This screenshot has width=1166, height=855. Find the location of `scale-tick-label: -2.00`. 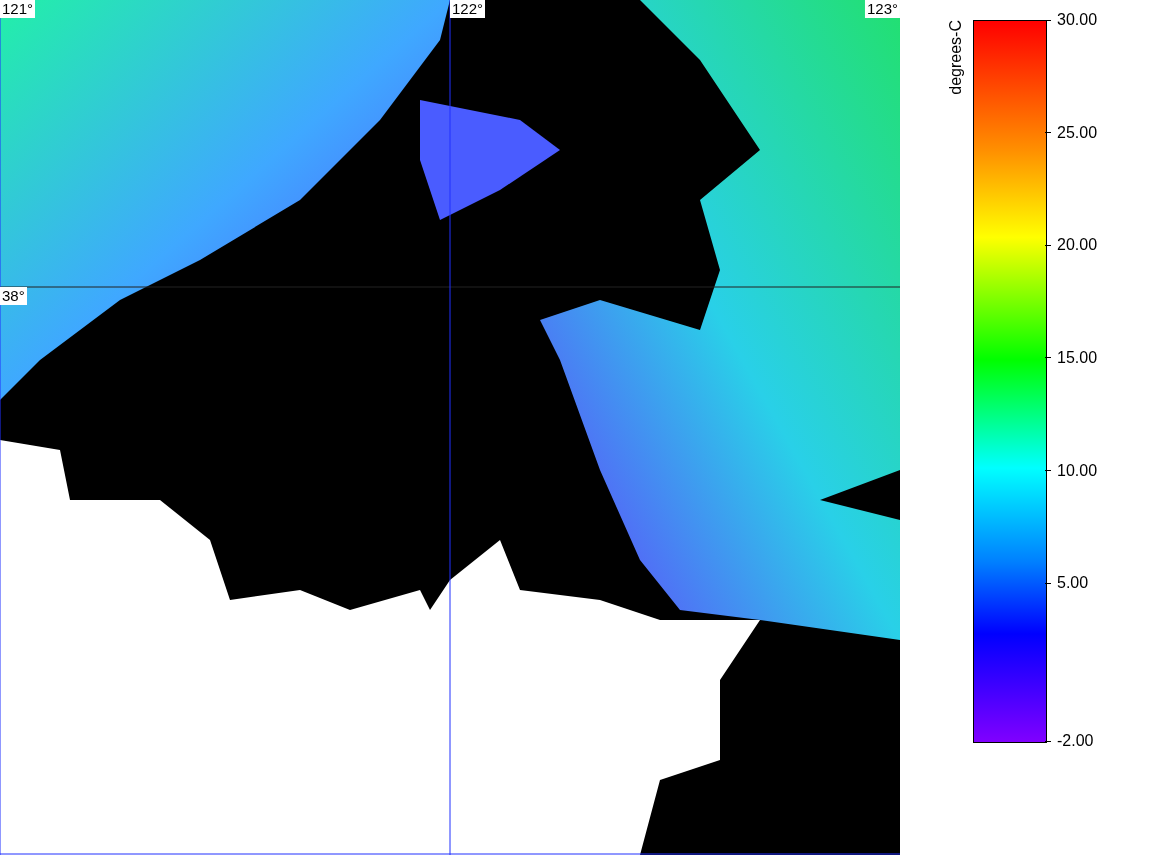

scale-tick-label: -2.00 is located at coordinates (1075, 741).